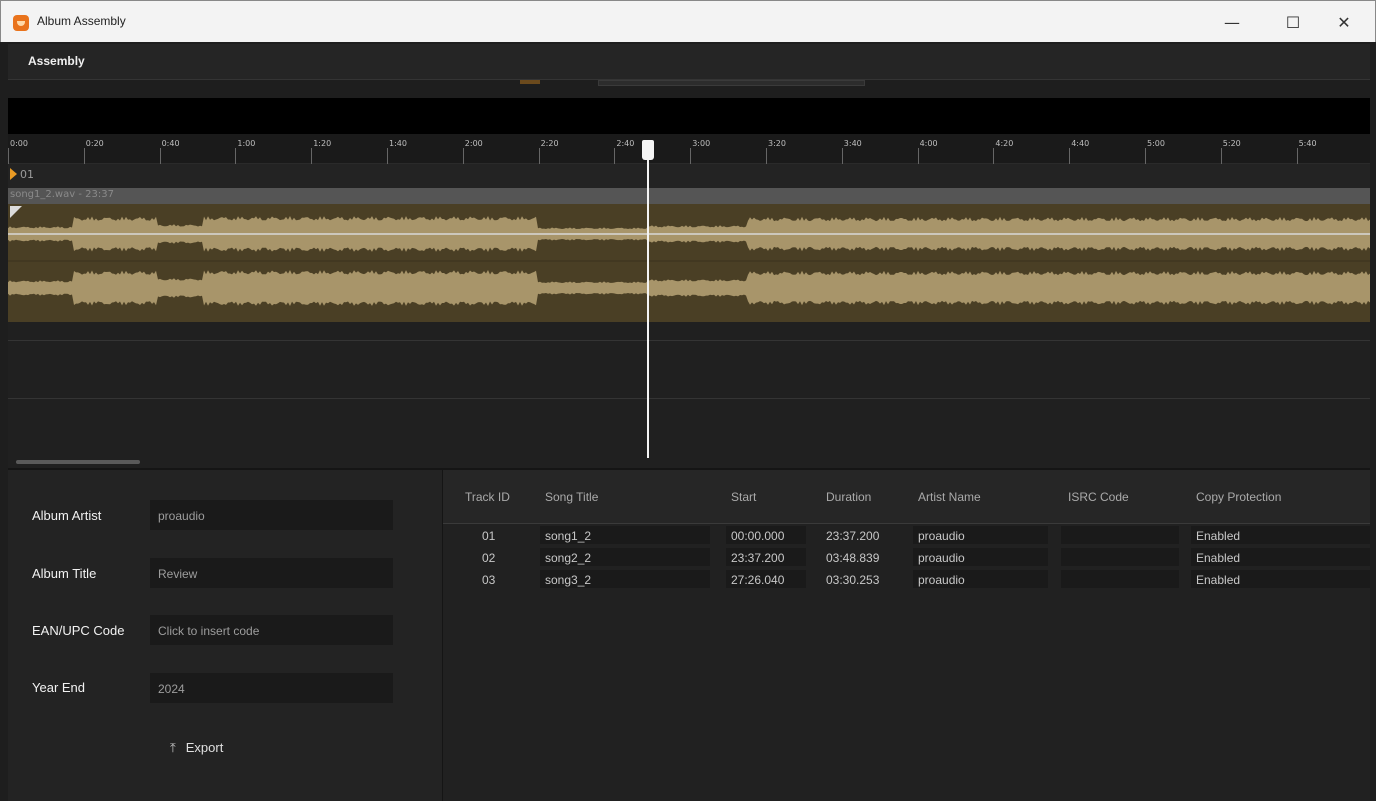 The width and height of the screenshot is (1376, 801). Describe the element at coordinates (766, 535) in the screenshot. I see `cell-start: 00:00.000` at that location.